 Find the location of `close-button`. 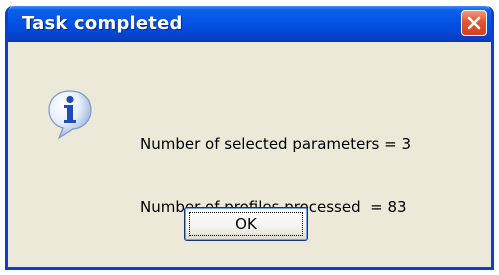

close-button is located at coordinates (474, 23).